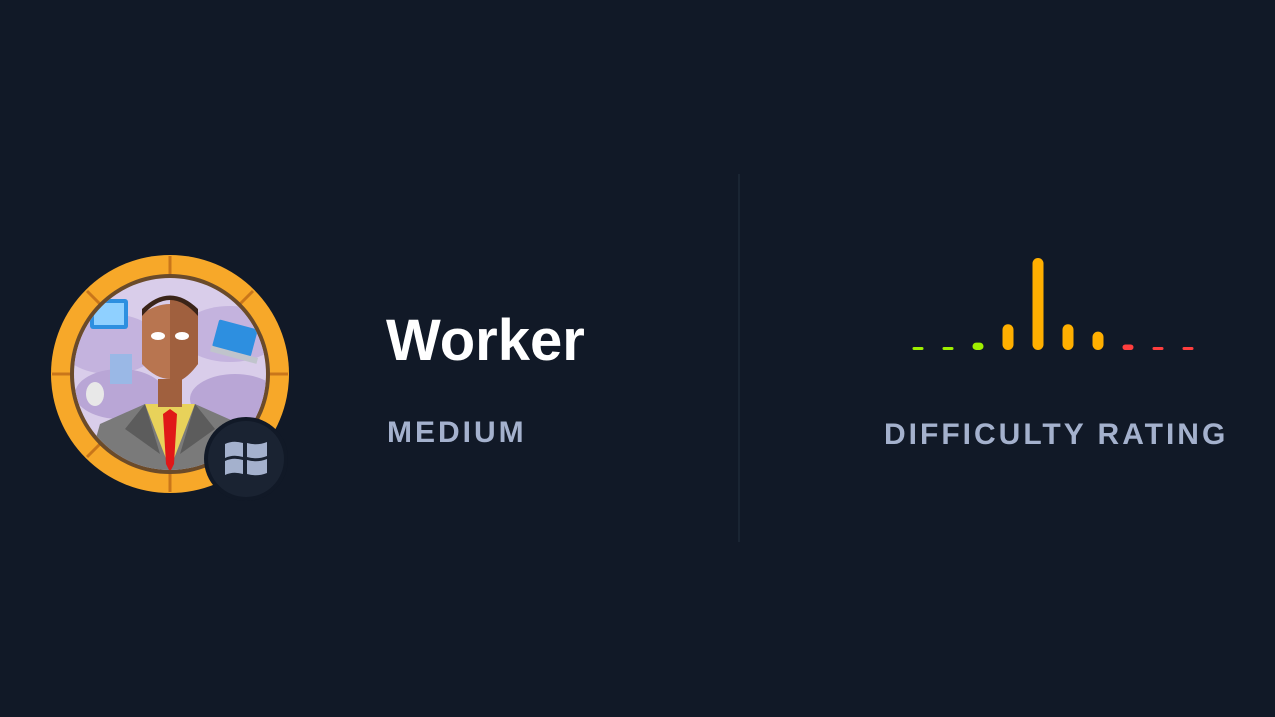 The width and height of the screenshot is (1275, 717). Describe the element at coordinates (1056, 434) in the screenshot. I see `rating-title: DIFFICULTY RATING` at that location.